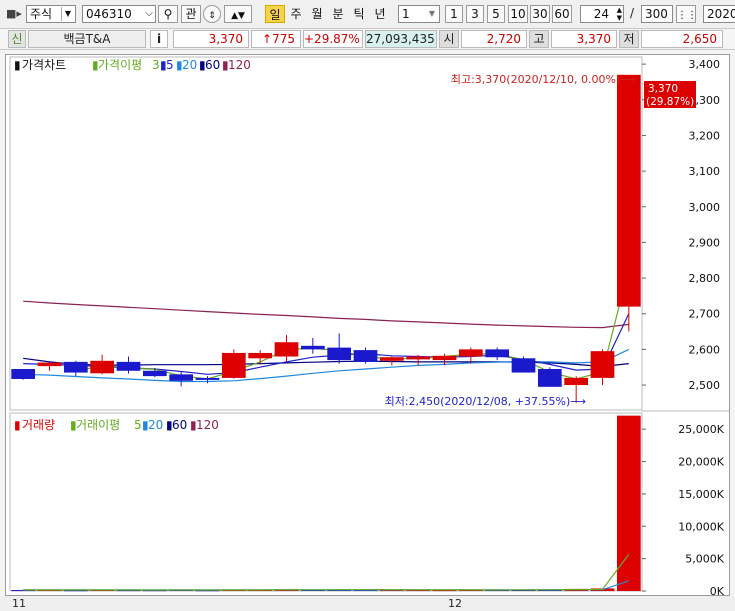 The height and width of the screenshot is (611, 735). I want to click on period-week: 주, so click(296, 14).